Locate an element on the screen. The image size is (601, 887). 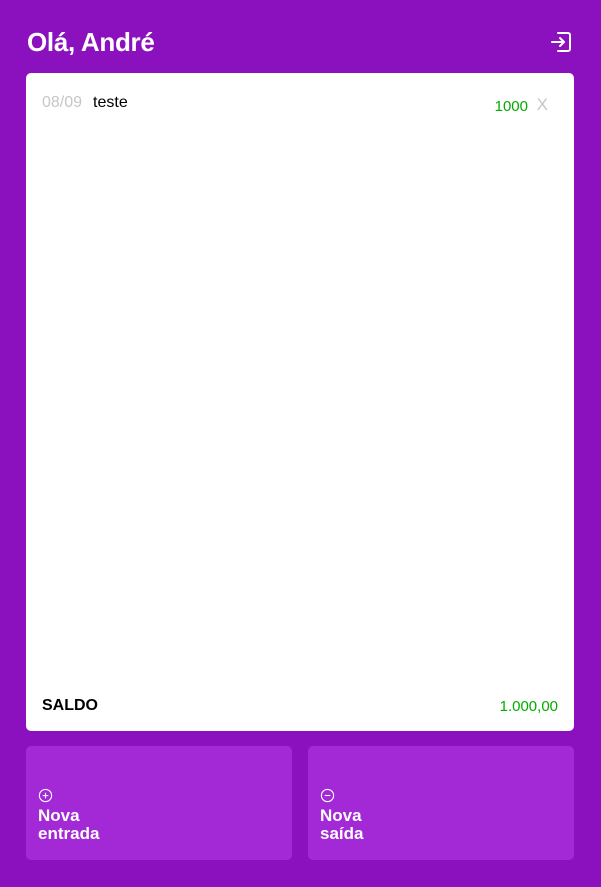
balance-label: SALDO is located at coordinates (70, 705).